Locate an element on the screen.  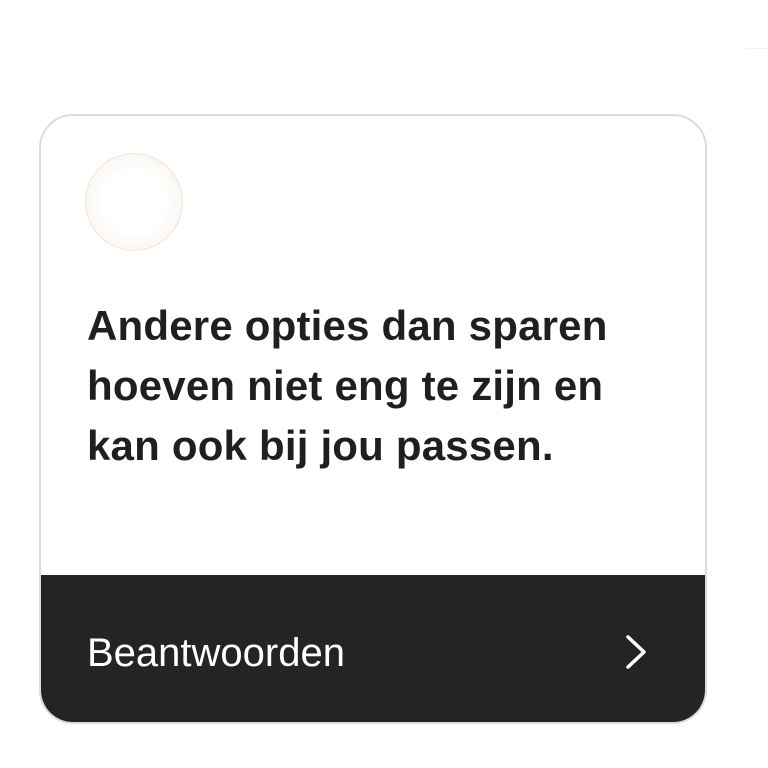
reply-button-label: Beantwoorden is located at coordinates (216, 653).